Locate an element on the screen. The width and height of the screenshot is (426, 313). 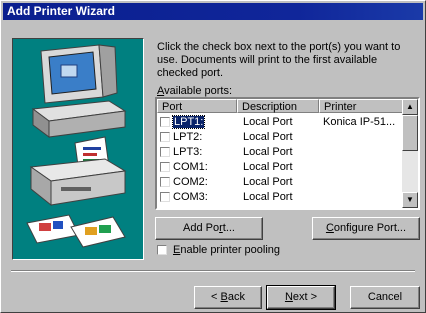
back-label-rest: ack is located at coordinates (236, 297).